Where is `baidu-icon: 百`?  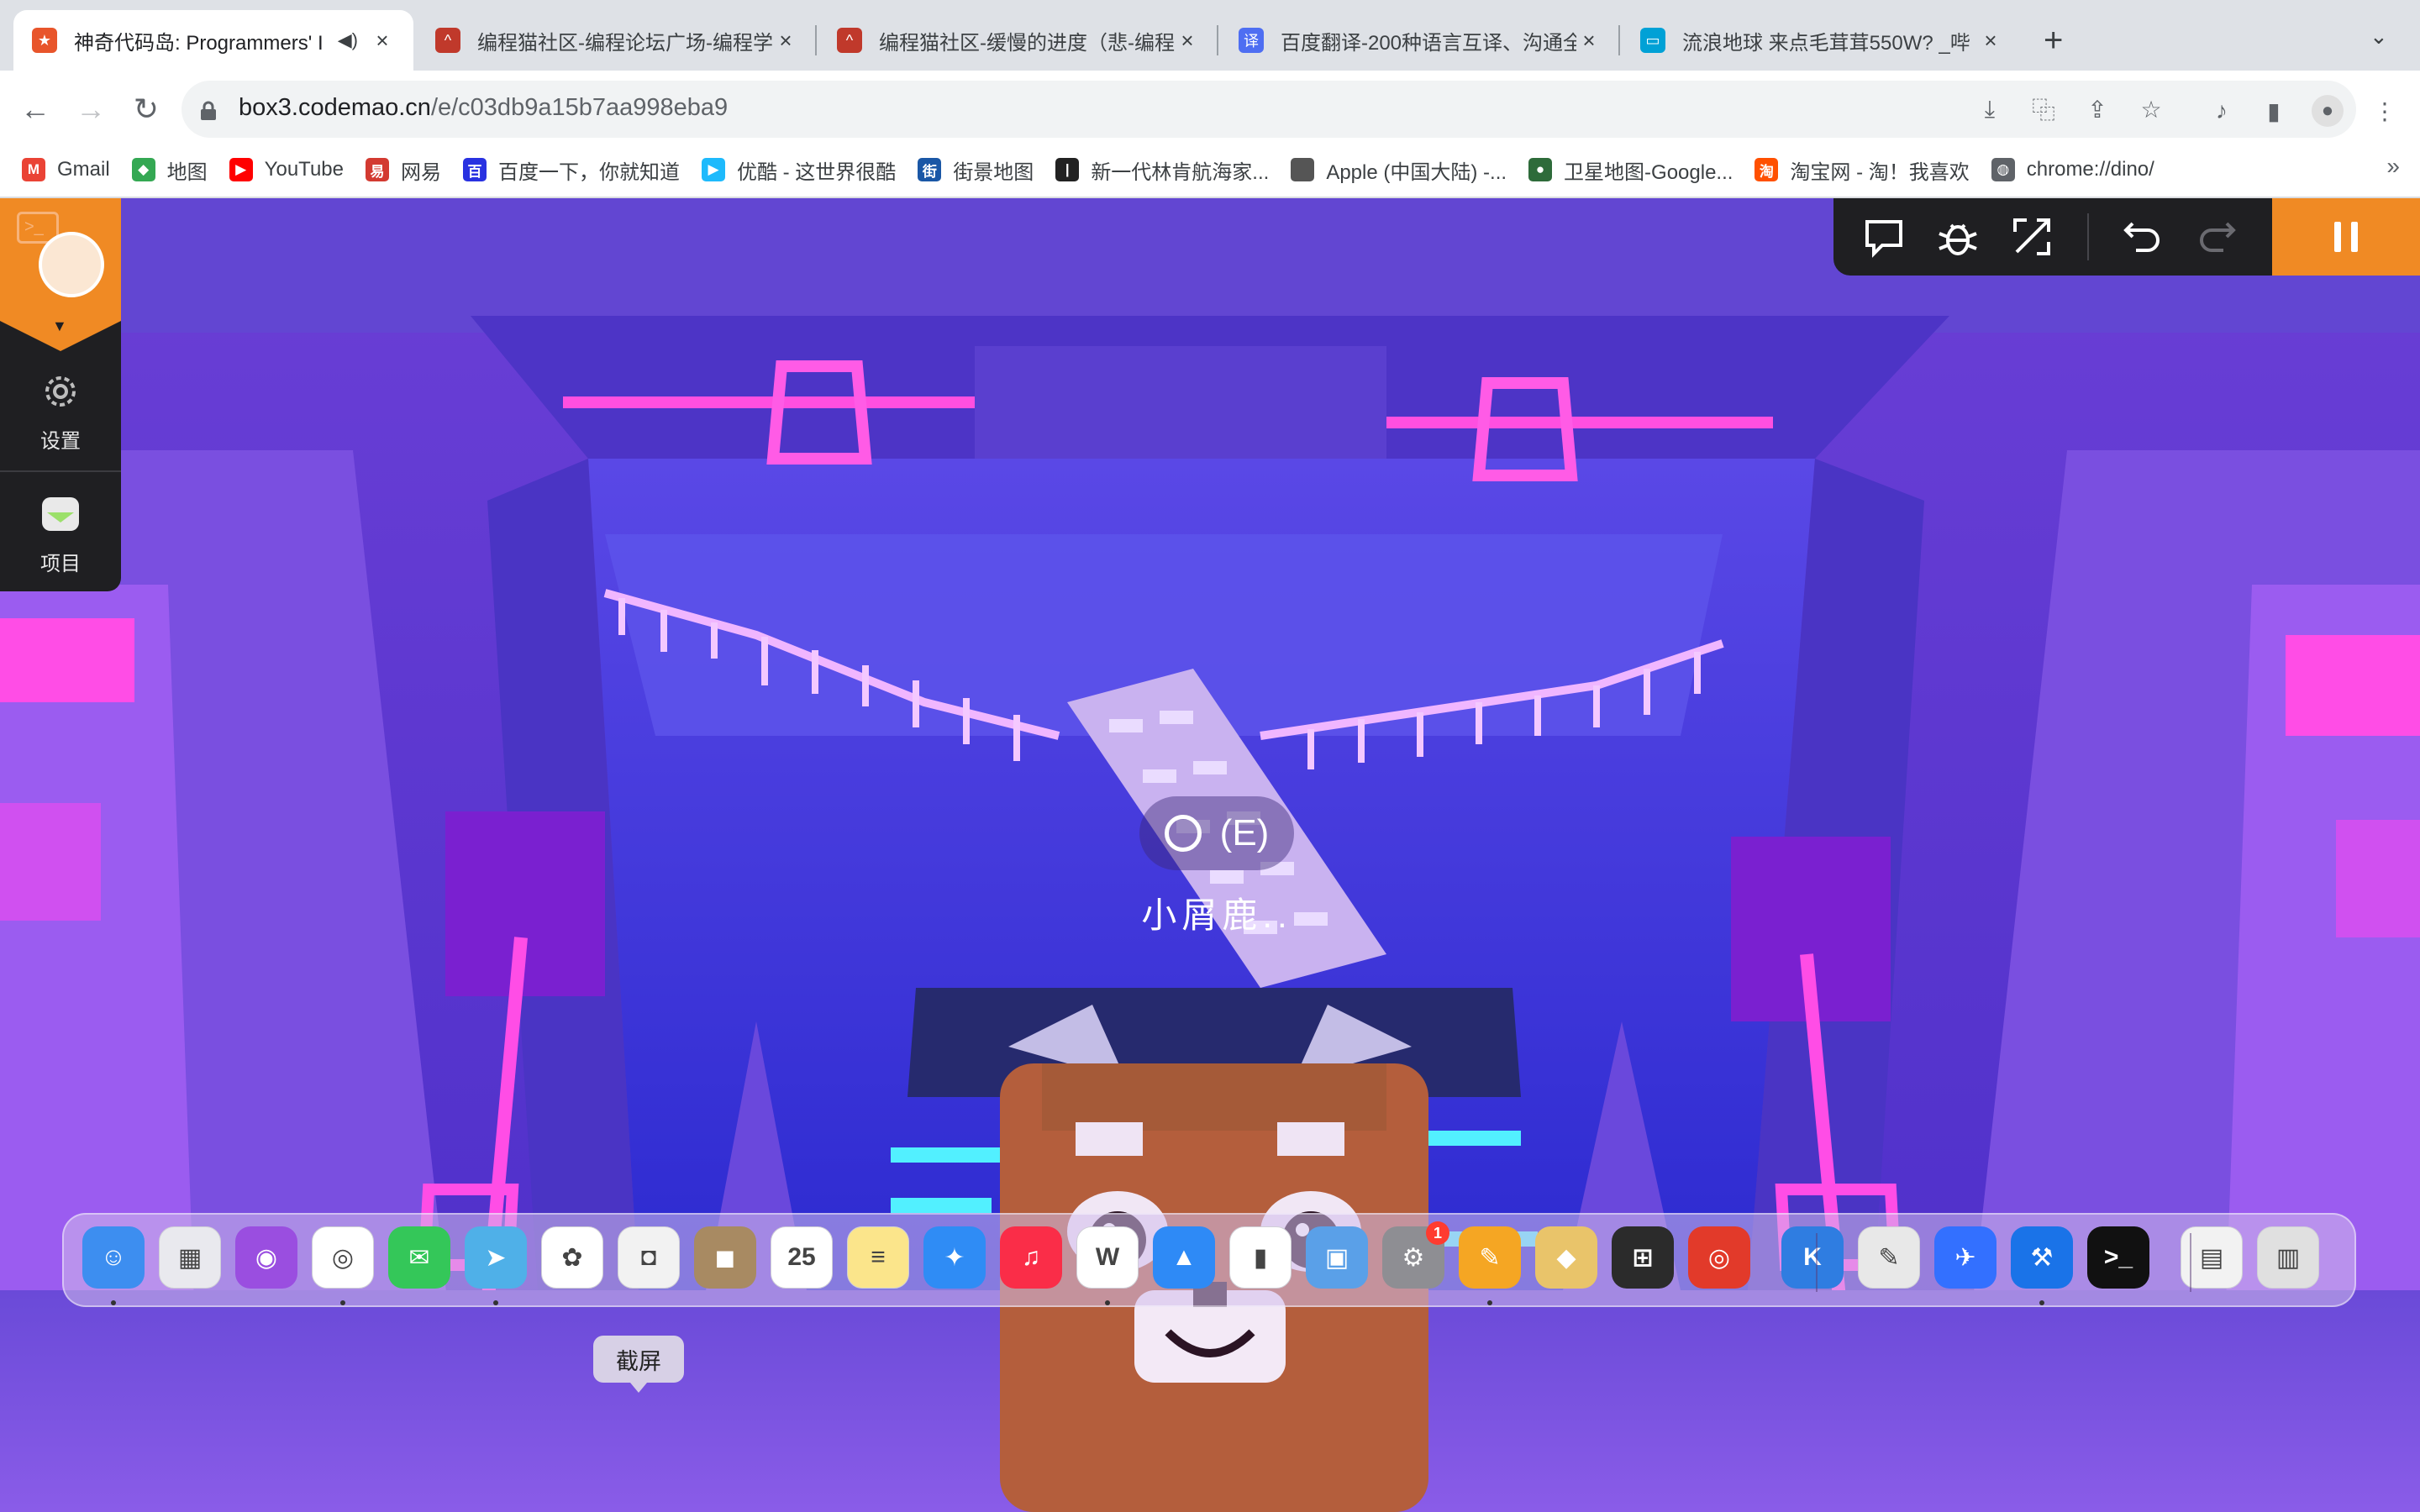
baidu-icon: 百 is located at coordinates (475, 169).